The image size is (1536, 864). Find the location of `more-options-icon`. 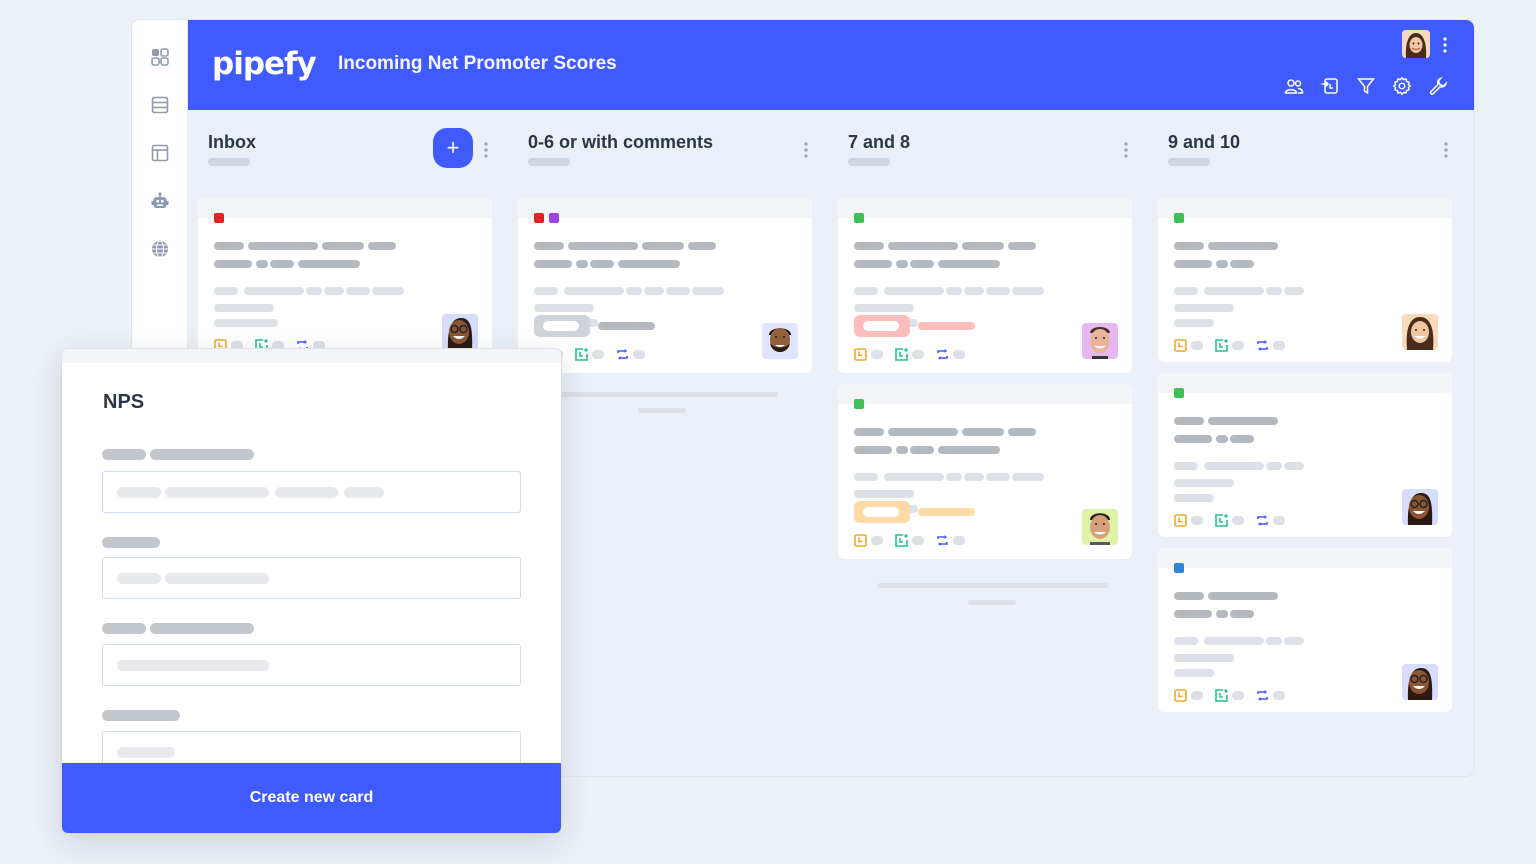

more-options-icon is located at coordinates (1445, 45).